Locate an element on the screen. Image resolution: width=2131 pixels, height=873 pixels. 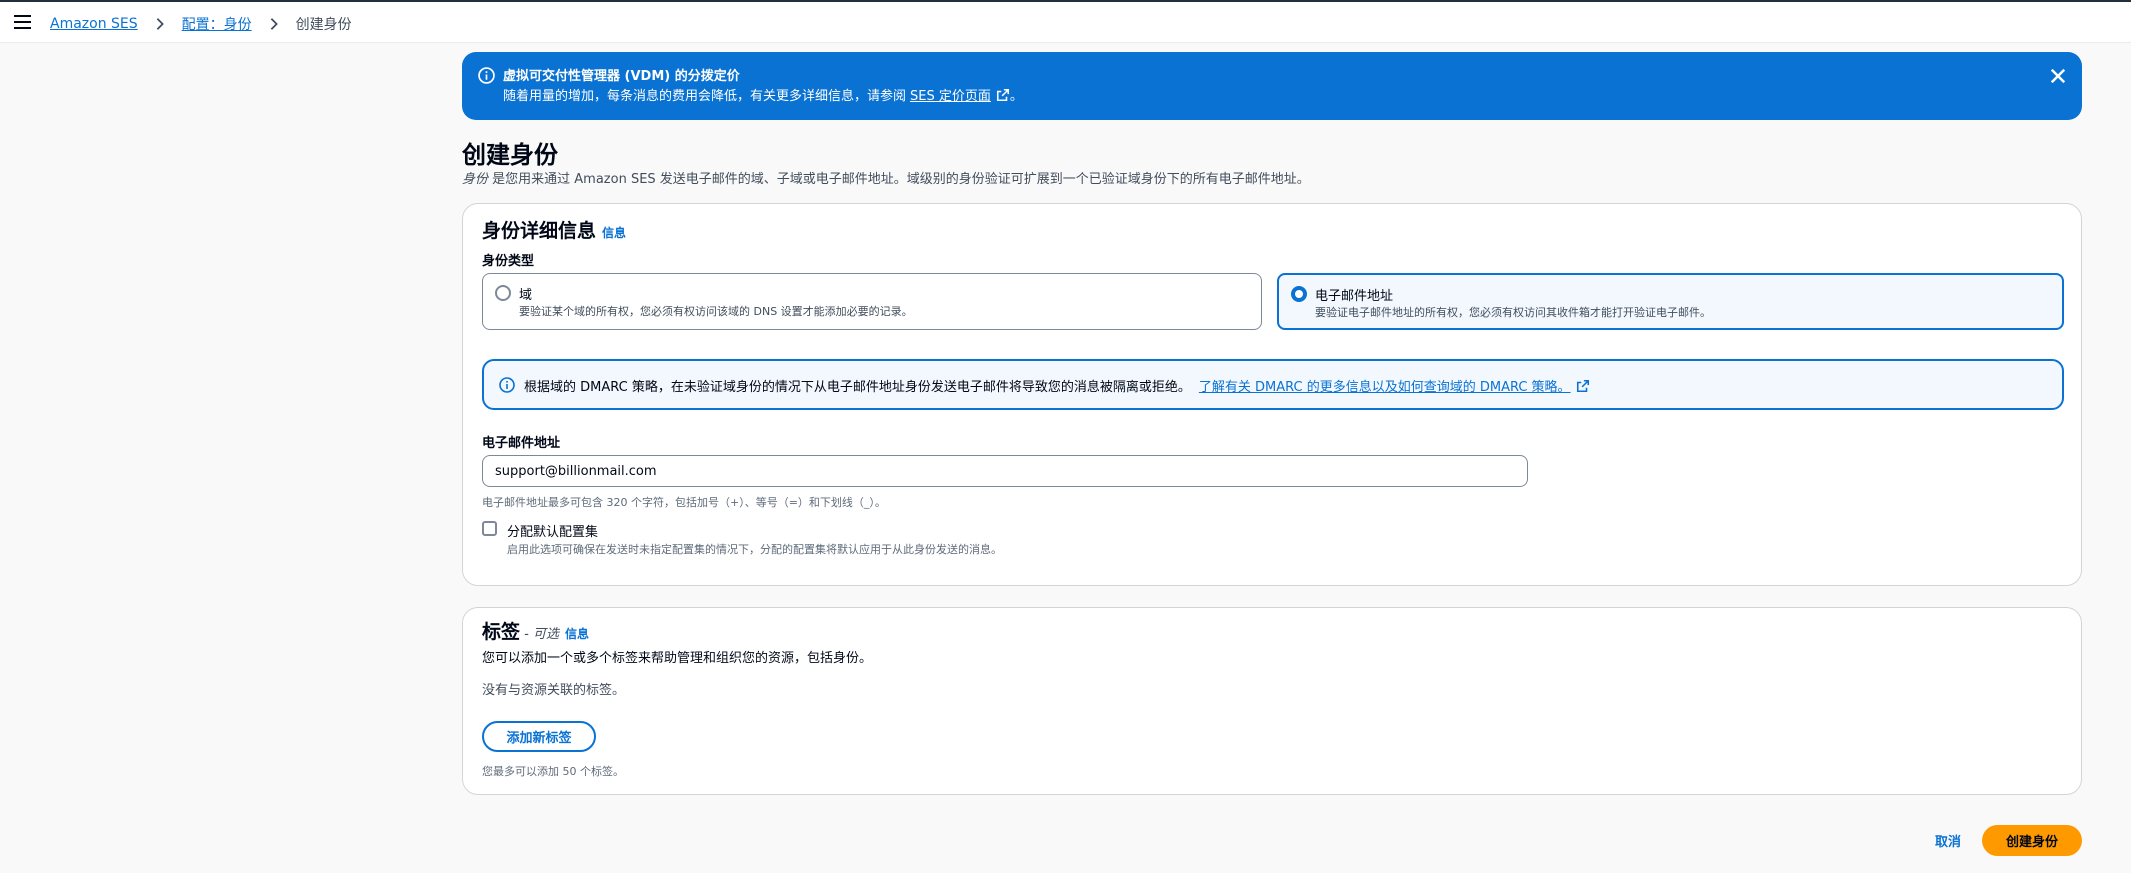
optional-label: - 可选 is located at coordinates (539, 634).